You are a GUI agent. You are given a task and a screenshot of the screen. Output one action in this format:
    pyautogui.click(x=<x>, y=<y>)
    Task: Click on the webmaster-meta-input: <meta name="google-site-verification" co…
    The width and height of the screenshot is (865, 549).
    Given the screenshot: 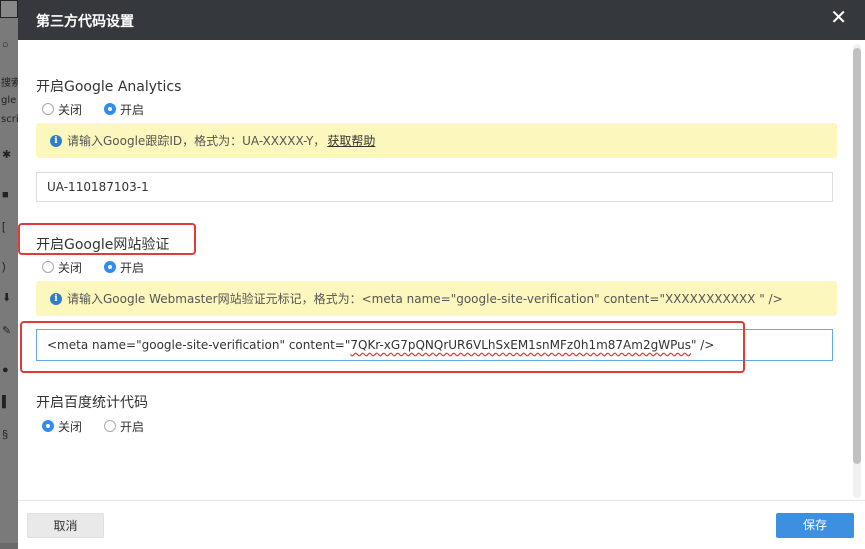 What is the action you would take?
    pyautogui.click(x=434, y=345)
    